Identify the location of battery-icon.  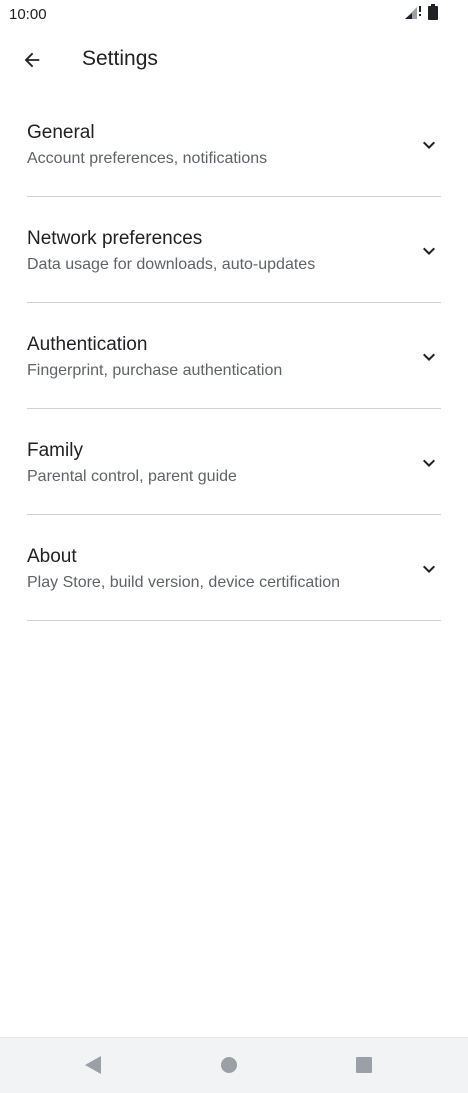
(433, 14).